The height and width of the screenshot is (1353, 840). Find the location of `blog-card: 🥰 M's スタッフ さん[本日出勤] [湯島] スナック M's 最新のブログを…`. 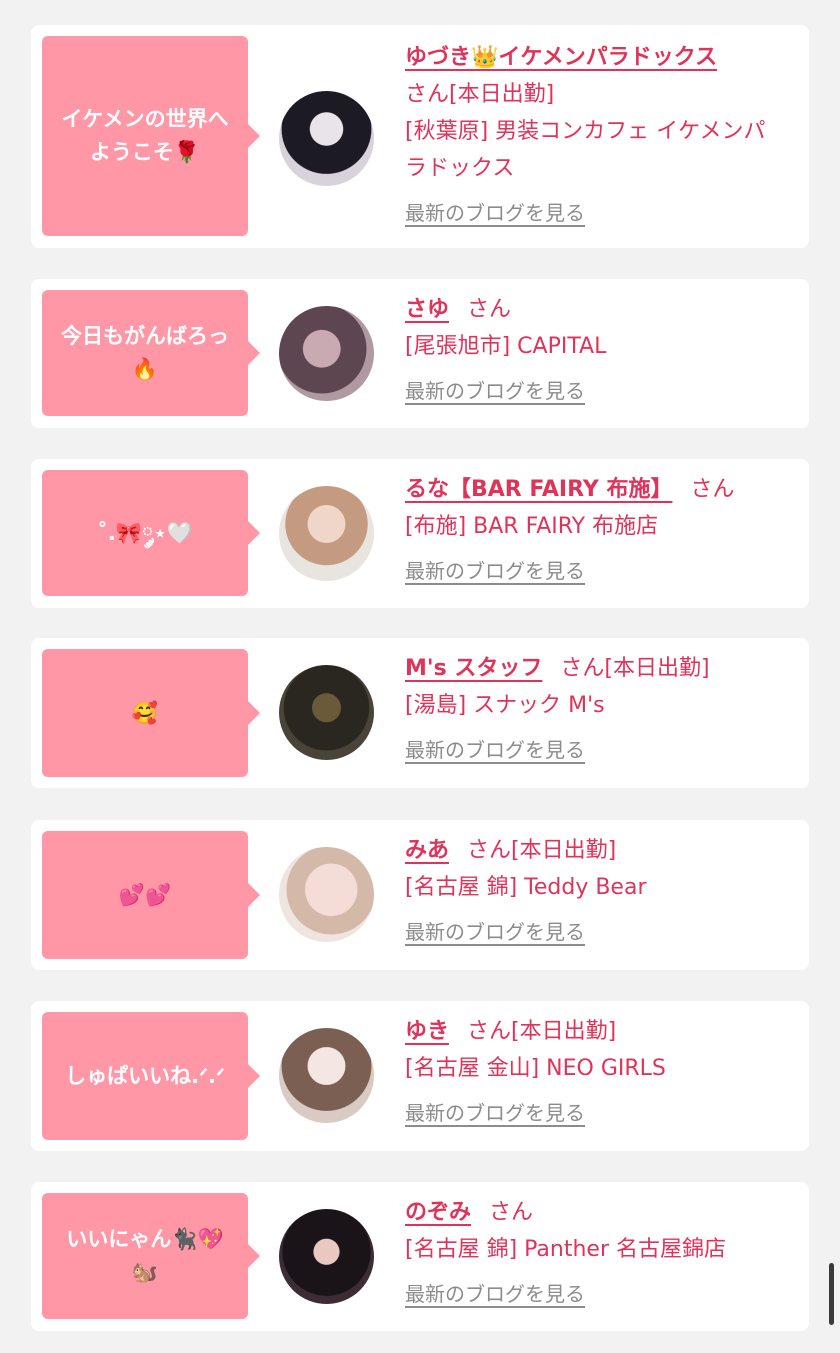

blog-card: 🥰 M's スタッフ さん[本日出勤] [湯島] スナック M's 最新のブログを… is located at coordinates (420, 713).